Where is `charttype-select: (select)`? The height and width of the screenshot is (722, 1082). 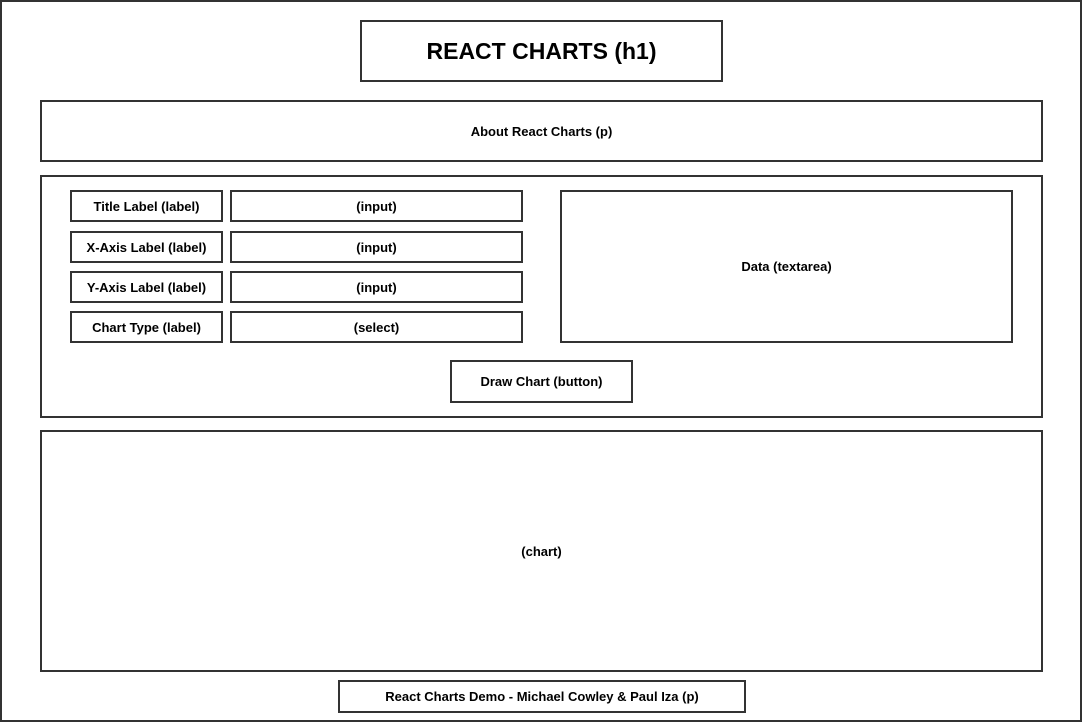 charttype-select: (select) is located at coordinates (376, 327).